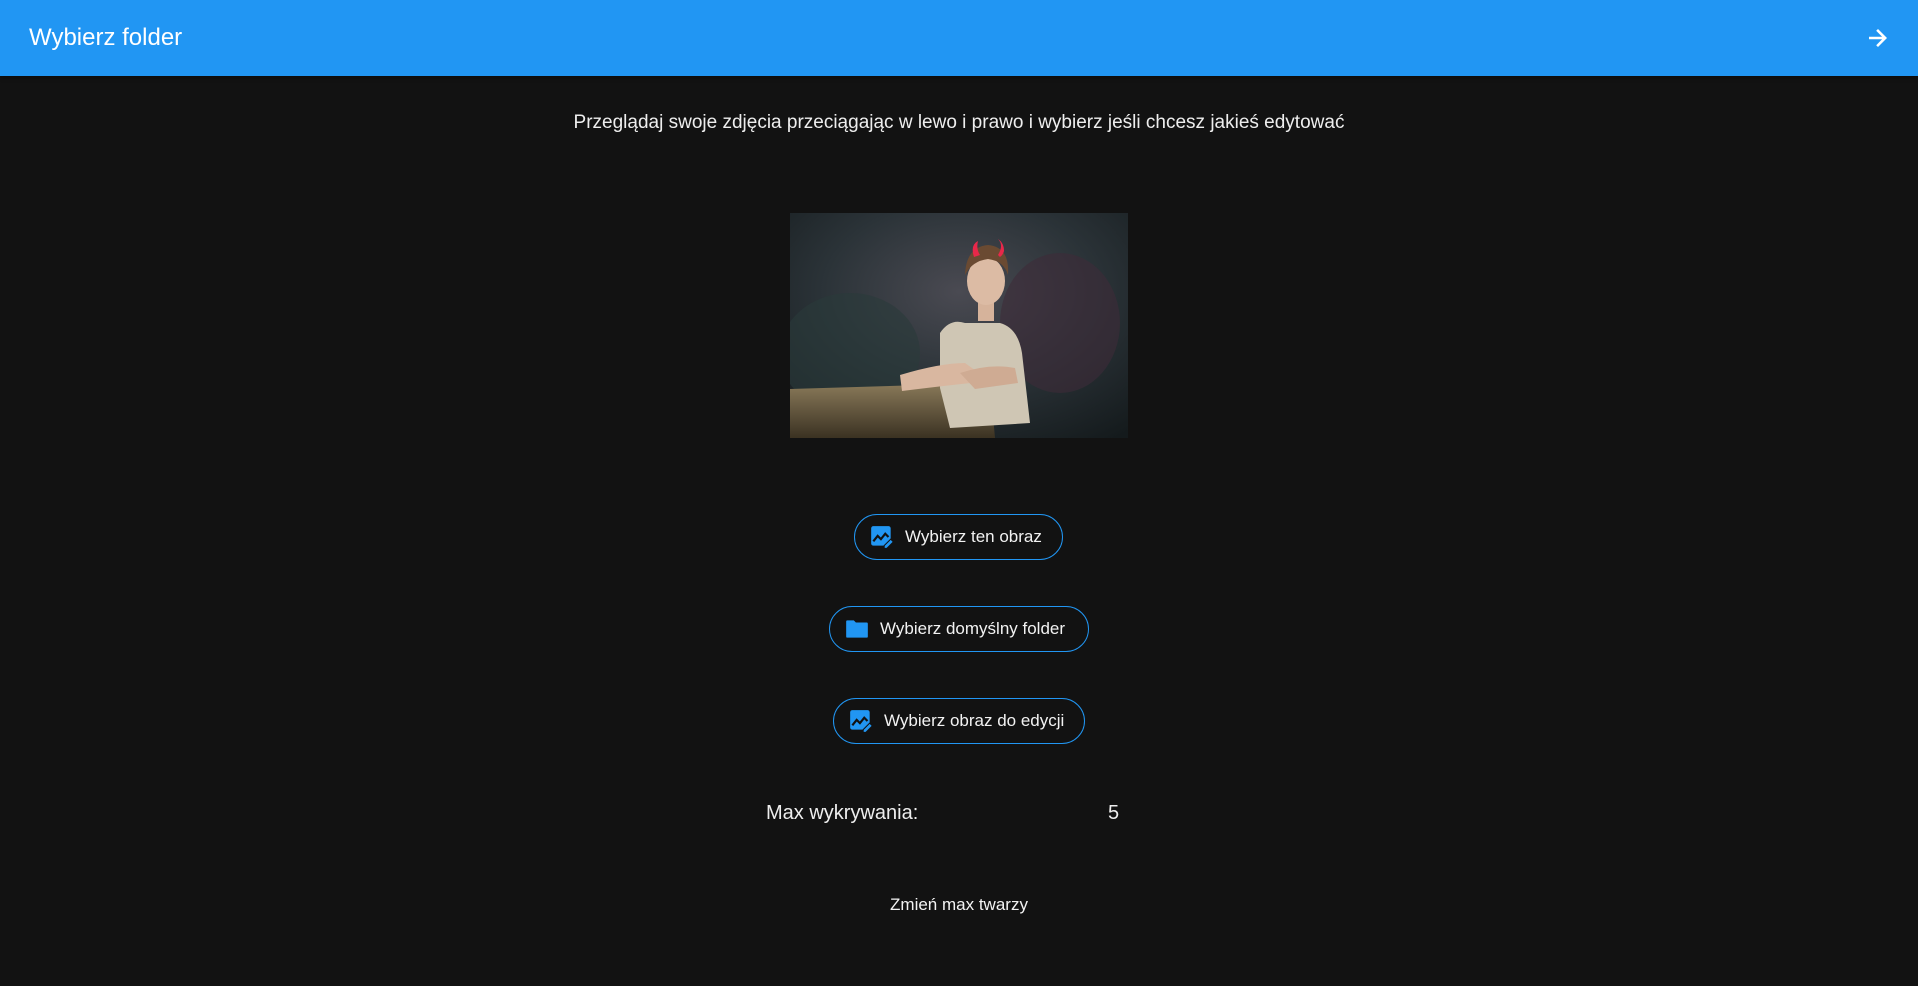  I want to click on photo-carousel, so click(959, 325).